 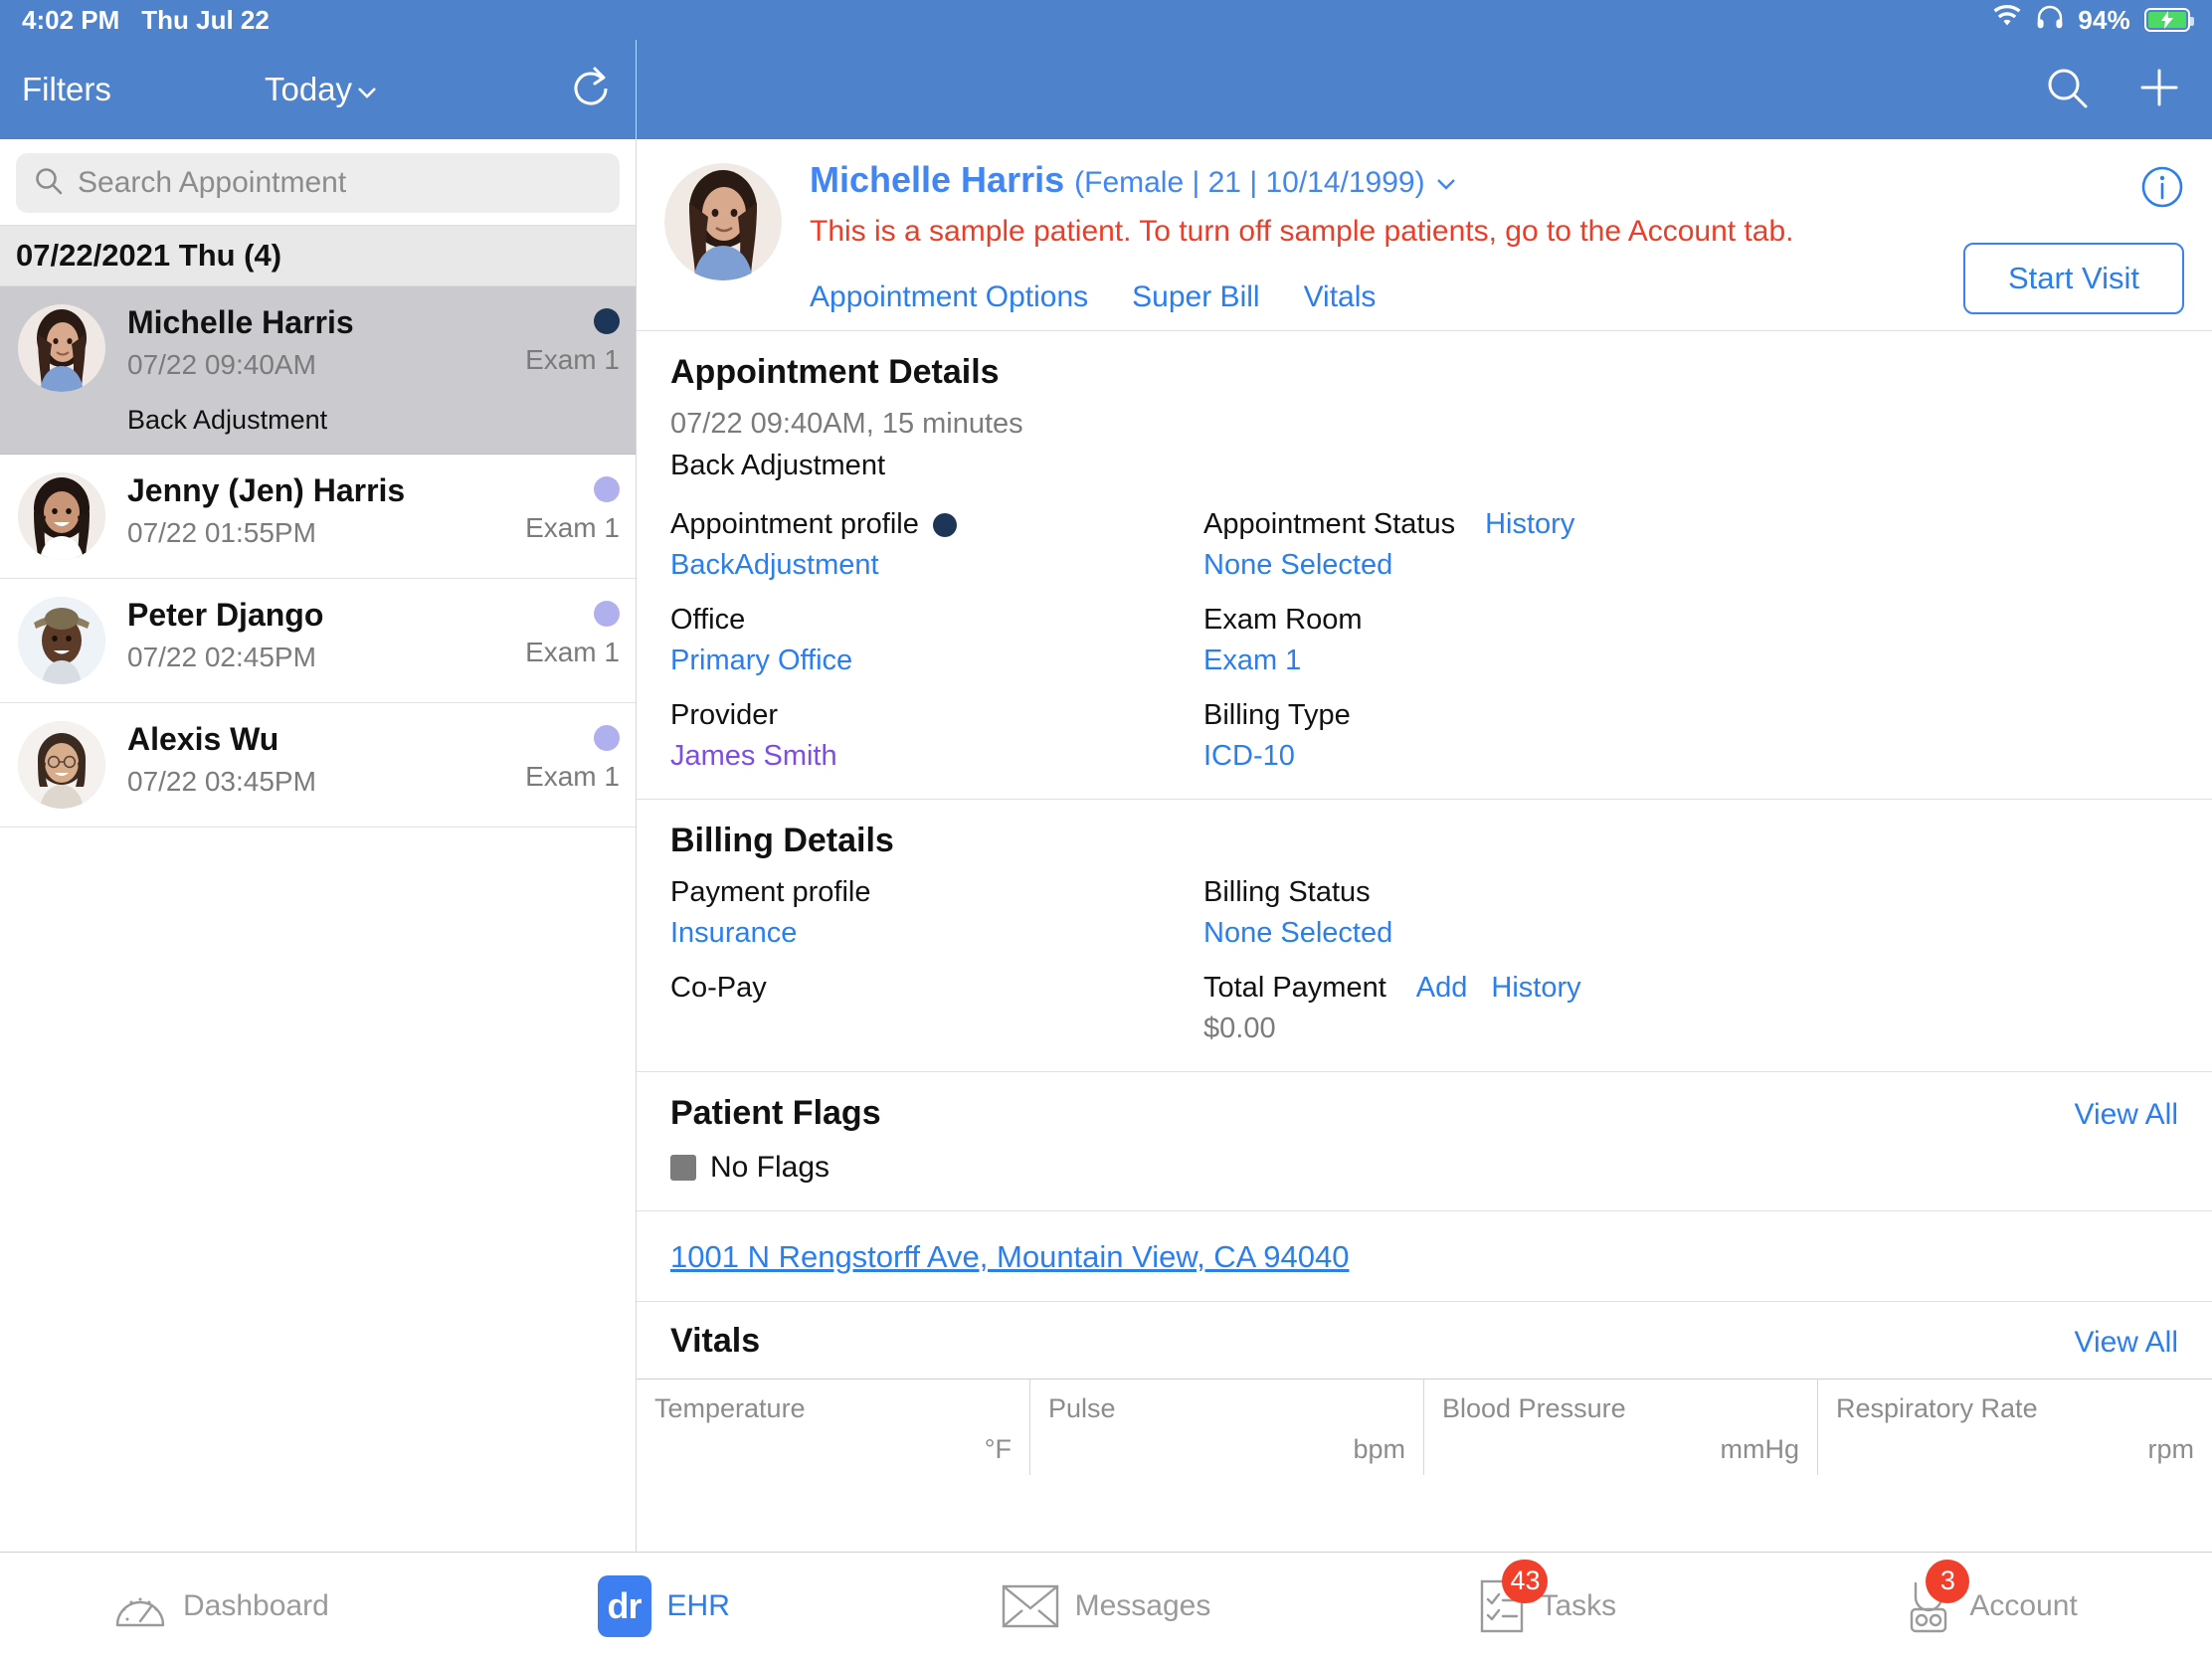 What do you see at coordinates (1106, 20) in the screenshot?
I see `status-bar: 4:02 PM Thu Jul 22 94%` at bounding box center [1106, 20].